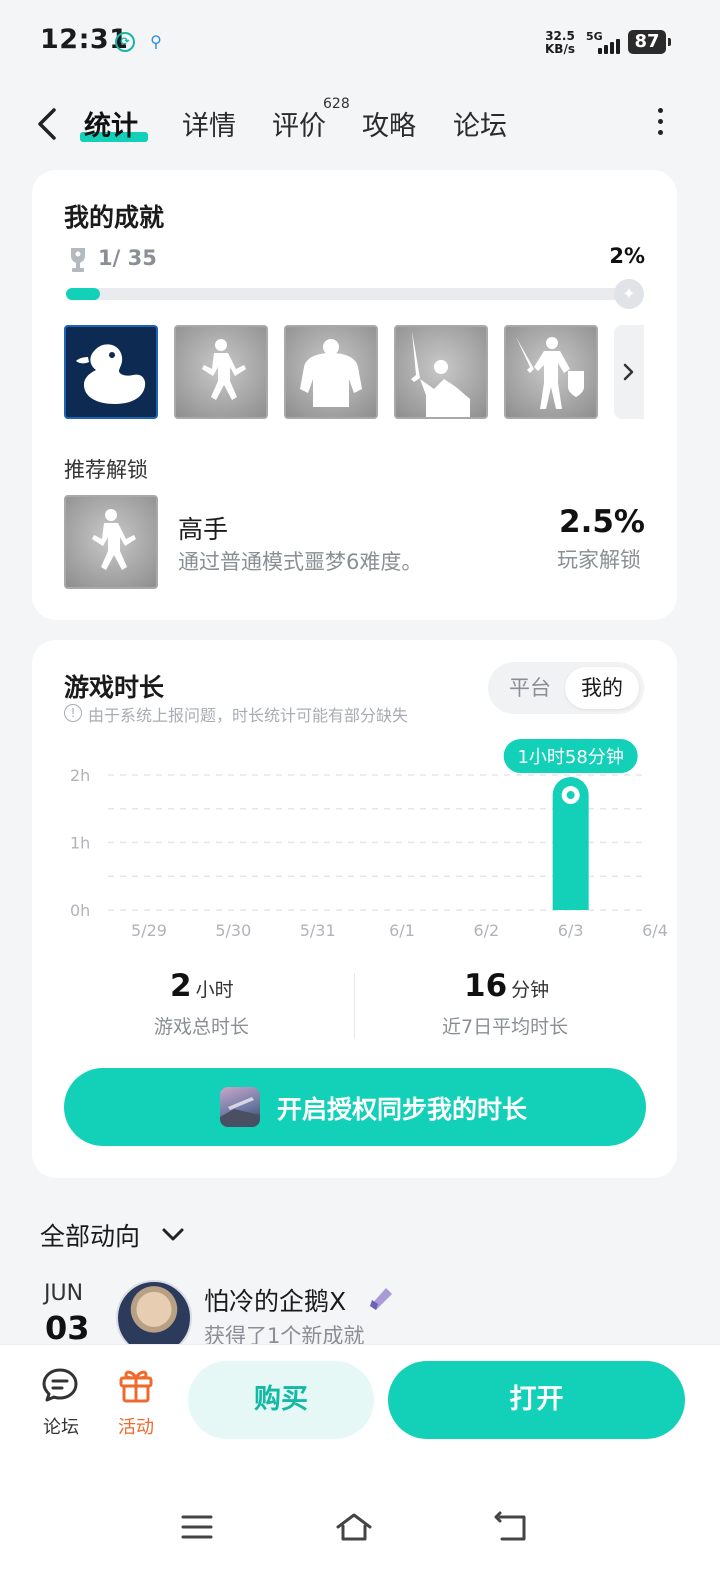 The height and width of the screenshot is (1595, 720). I want to click on activity-label: 活动, so click(136, 1426).